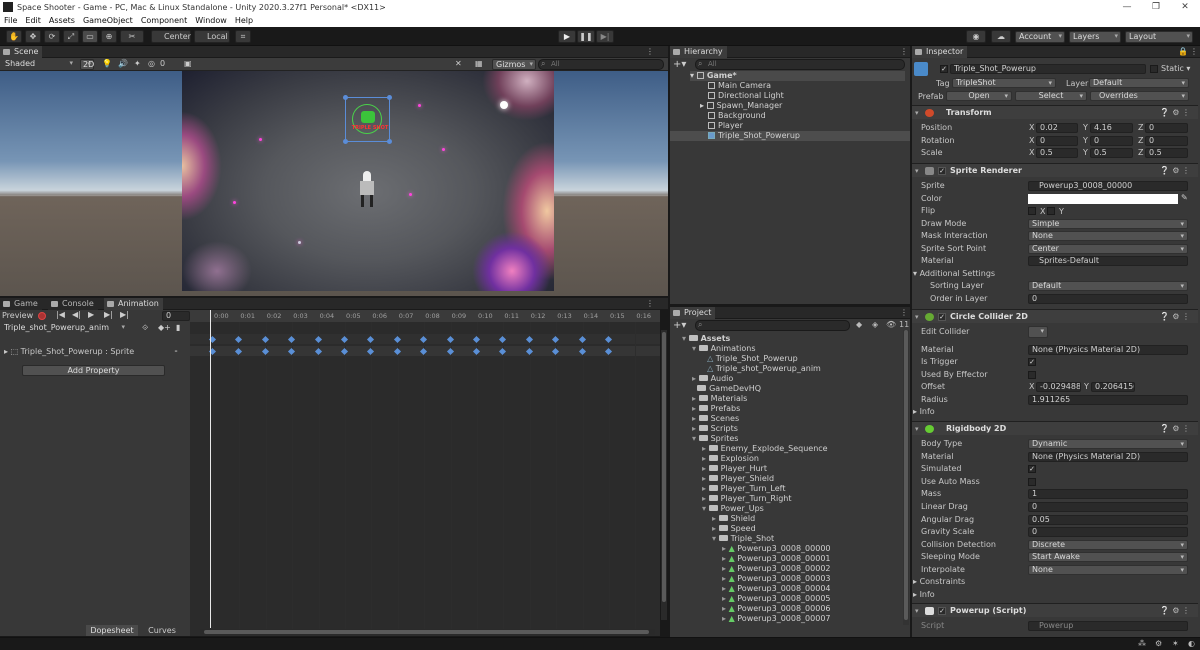 This screenshot has height=650, width=1200. Describe the element at coordinates (137, 63) in the screenshot. I see `effects-icon: ✦` at that location.